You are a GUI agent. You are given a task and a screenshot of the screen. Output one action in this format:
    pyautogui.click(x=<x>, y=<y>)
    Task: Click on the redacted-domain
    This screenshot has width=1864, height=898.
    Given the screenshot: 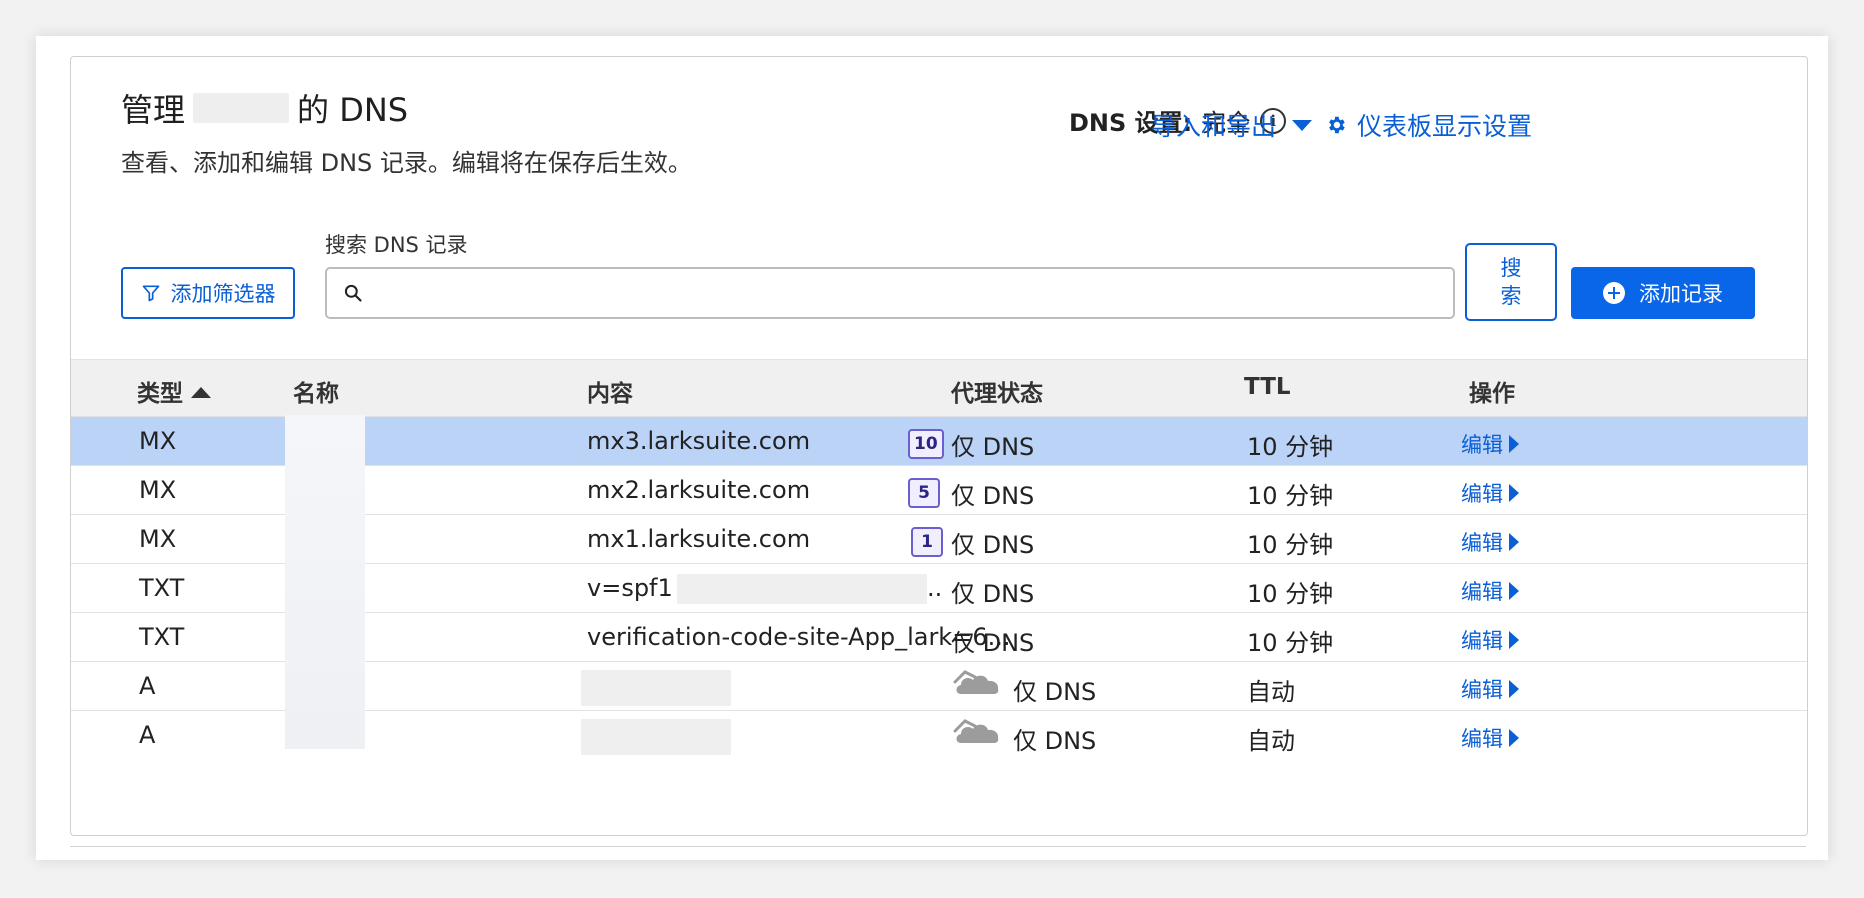 What is the action you would take?
    pyautogui.click(x=241, y=108)
    